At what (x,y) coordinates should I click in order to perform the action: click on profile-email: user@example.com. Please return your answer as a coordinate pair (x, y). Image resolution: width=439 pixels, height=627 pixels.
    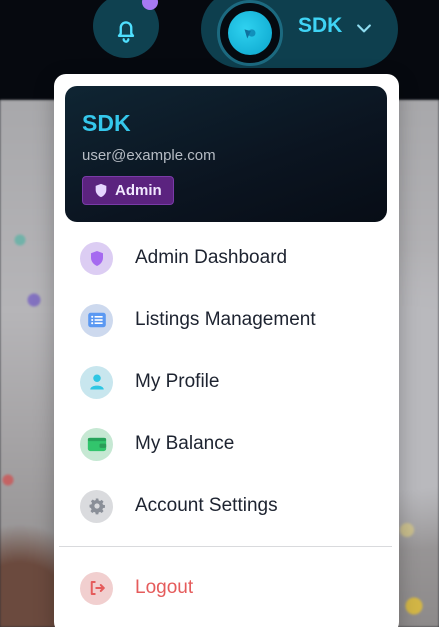
    Looking at the image, I should click on (149, 155).